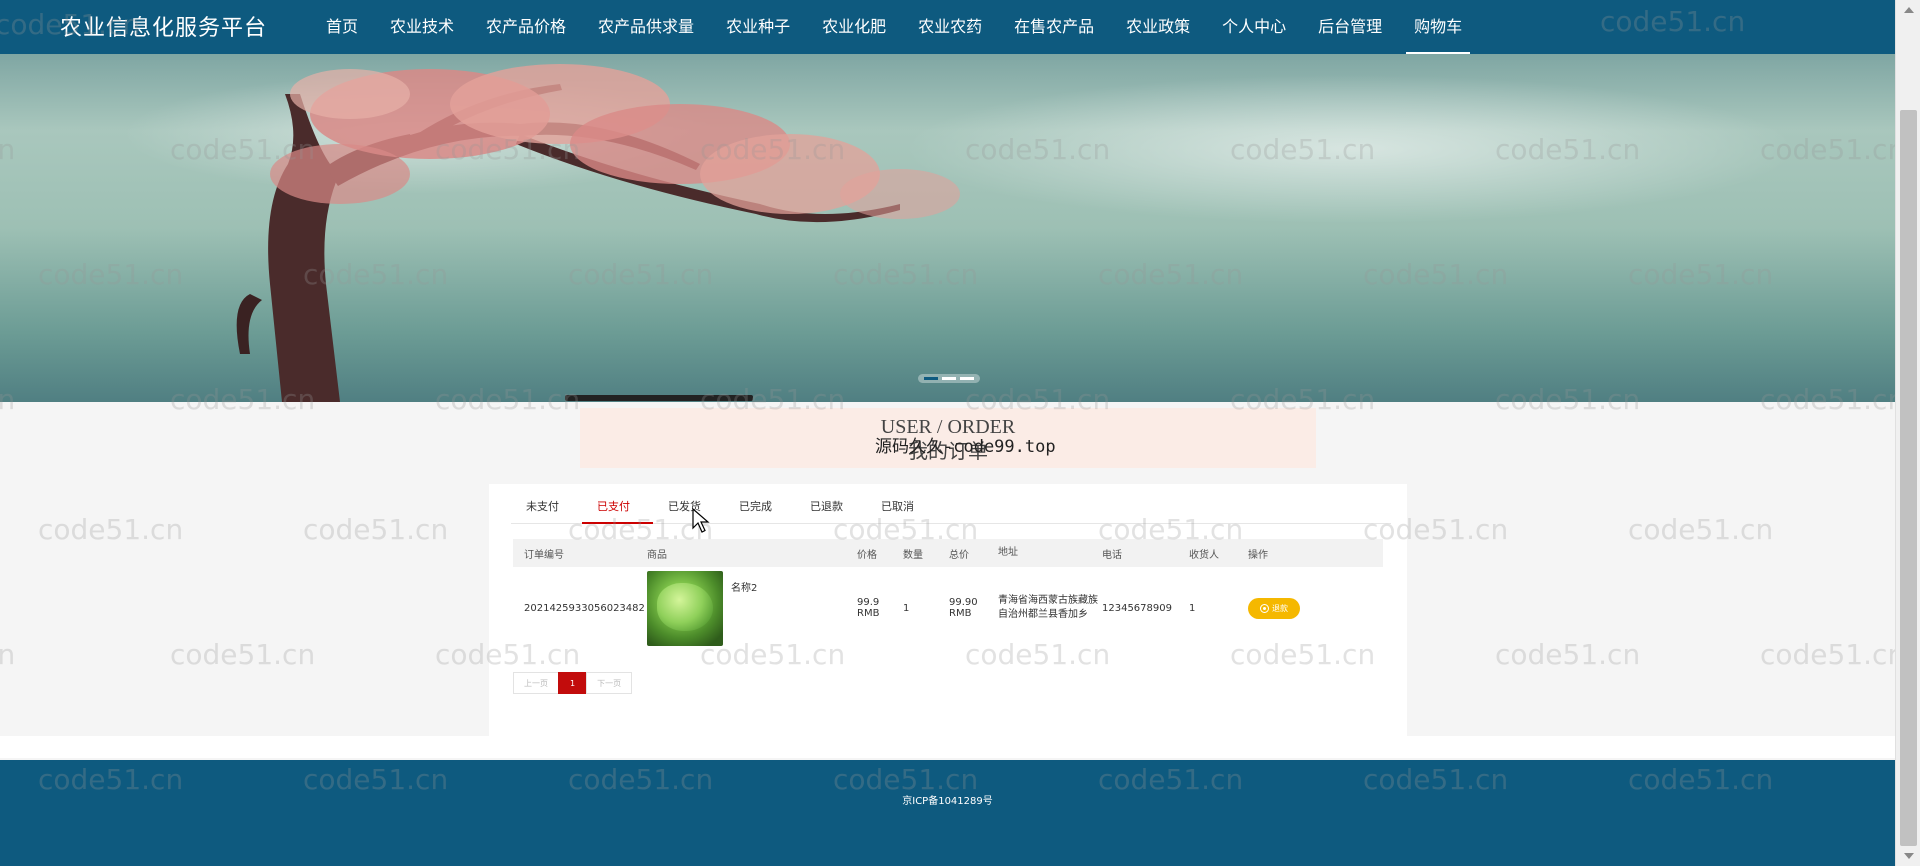 The width and height of the screenshot is (1920, 866). I want to click on order-status-tabs: 未支付 已支付 已发货 已完成 已退款 已取消, so click(951, 507).